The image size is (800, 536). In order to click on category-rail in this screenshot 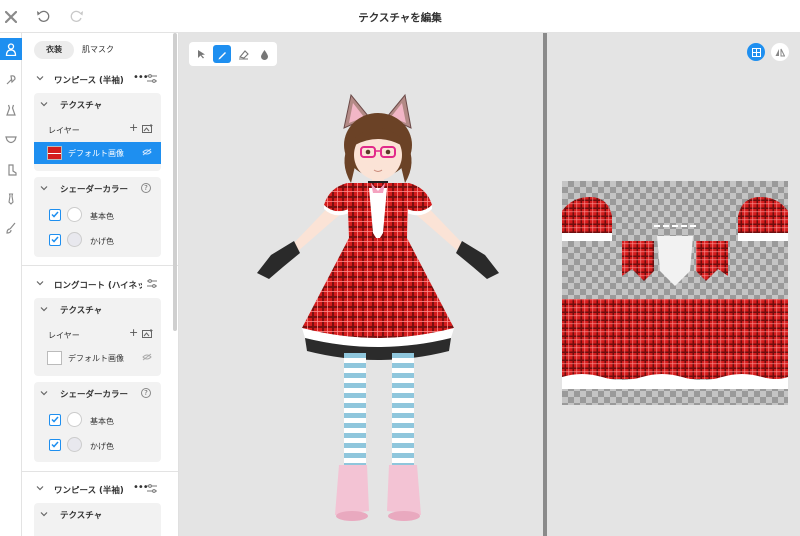, I will do `click(11, 284)`.